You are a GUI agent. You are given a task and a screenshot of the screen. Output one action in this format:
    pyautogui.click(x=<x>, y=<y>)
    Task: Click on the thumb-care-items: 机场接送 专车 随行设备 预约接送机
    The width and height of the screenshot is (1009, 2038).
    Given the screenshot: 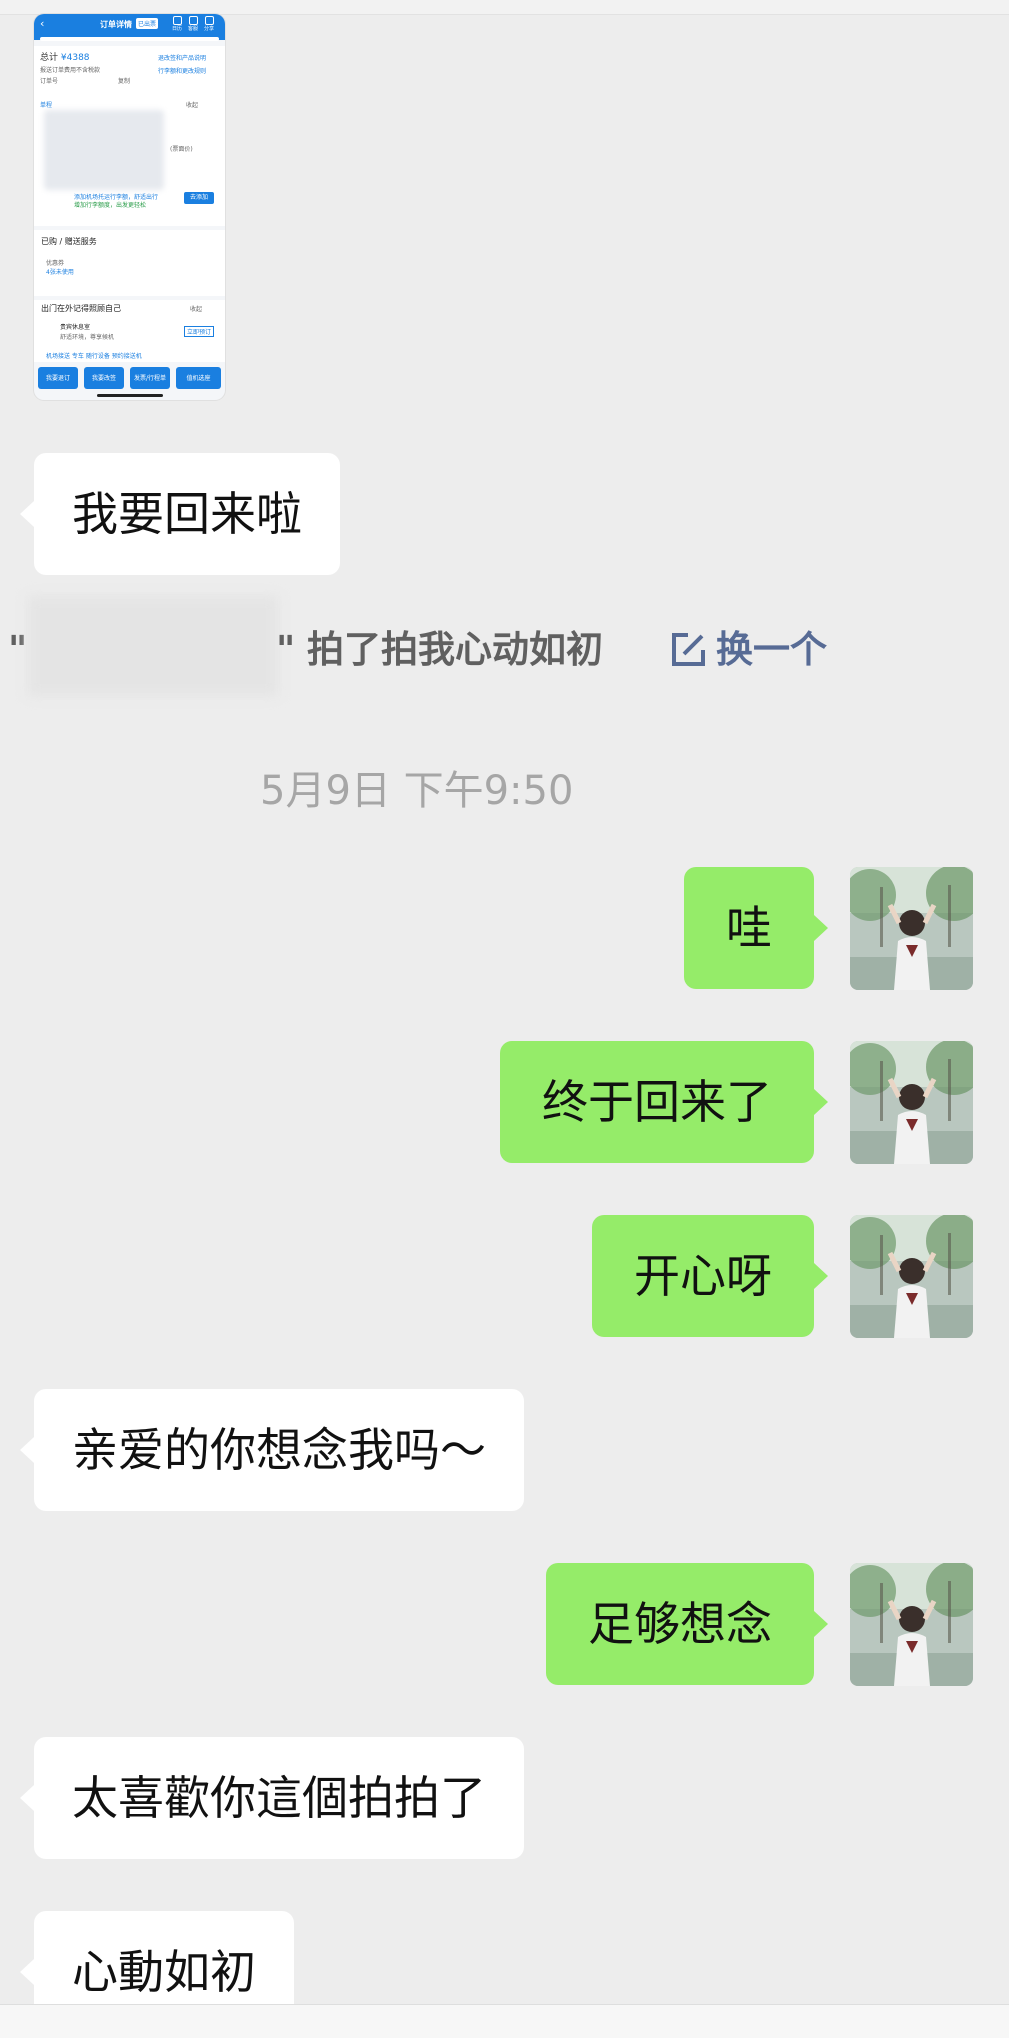 What is the action you would take?
    pyautogui.click(x=94, y=356)
    